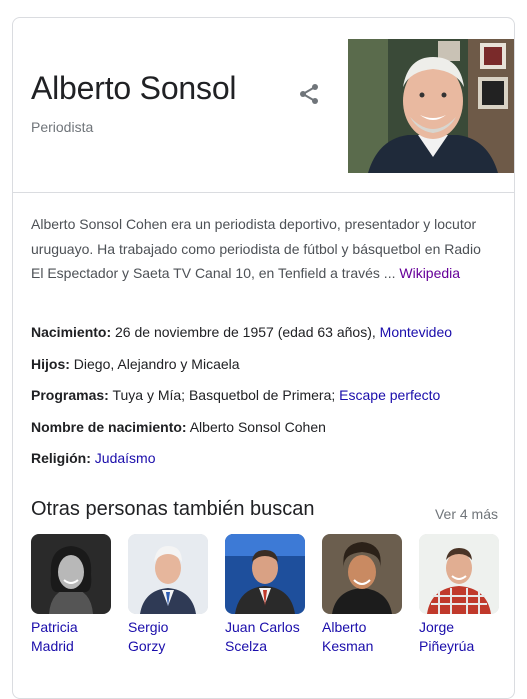 This screenshot has width=527, height=699. I want to click on fact-label: Religión:, so click(61, 458).